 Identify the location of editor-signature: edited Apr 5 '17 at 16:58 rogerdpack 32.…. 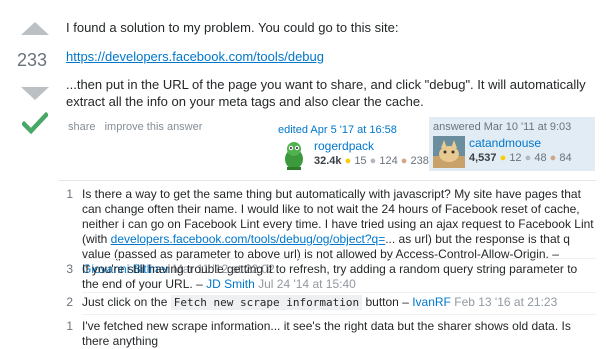
(351, 146).